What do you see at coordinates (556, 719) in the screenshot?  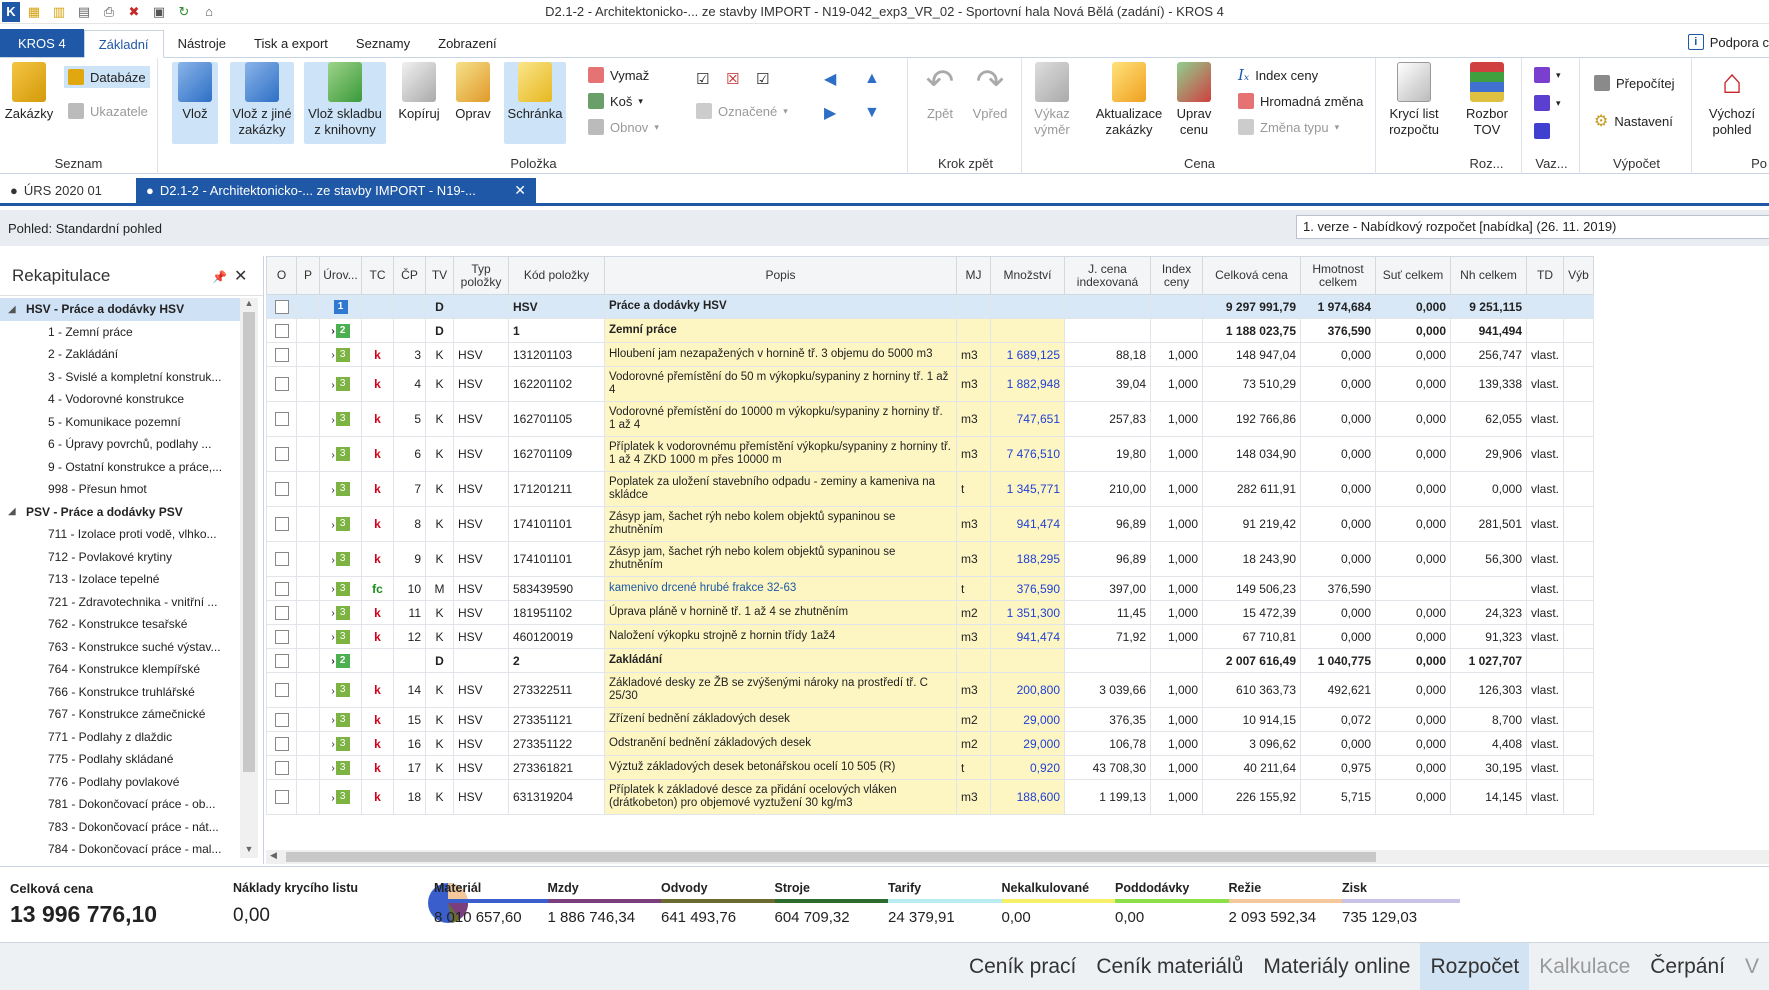 I see `cell-kod: 273351121` at bounding box center [556, 719].